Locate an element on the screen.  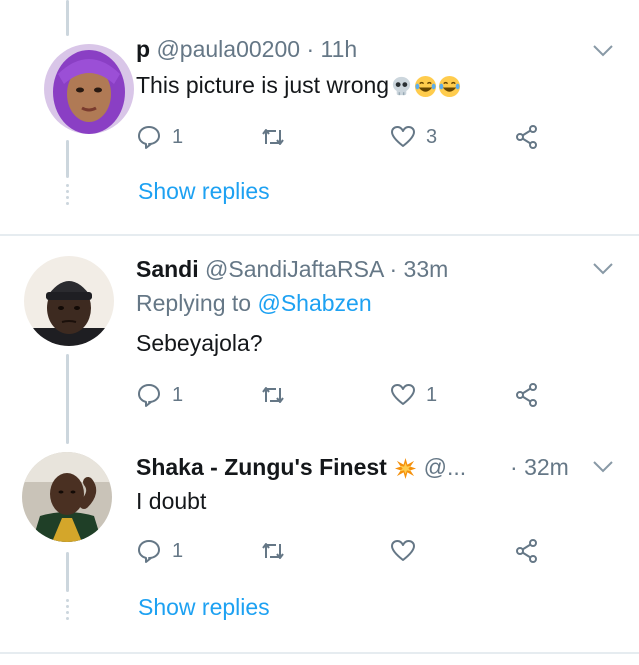
display-name: Shaka - Zungu's Finest is located at coordinates (261, 467).